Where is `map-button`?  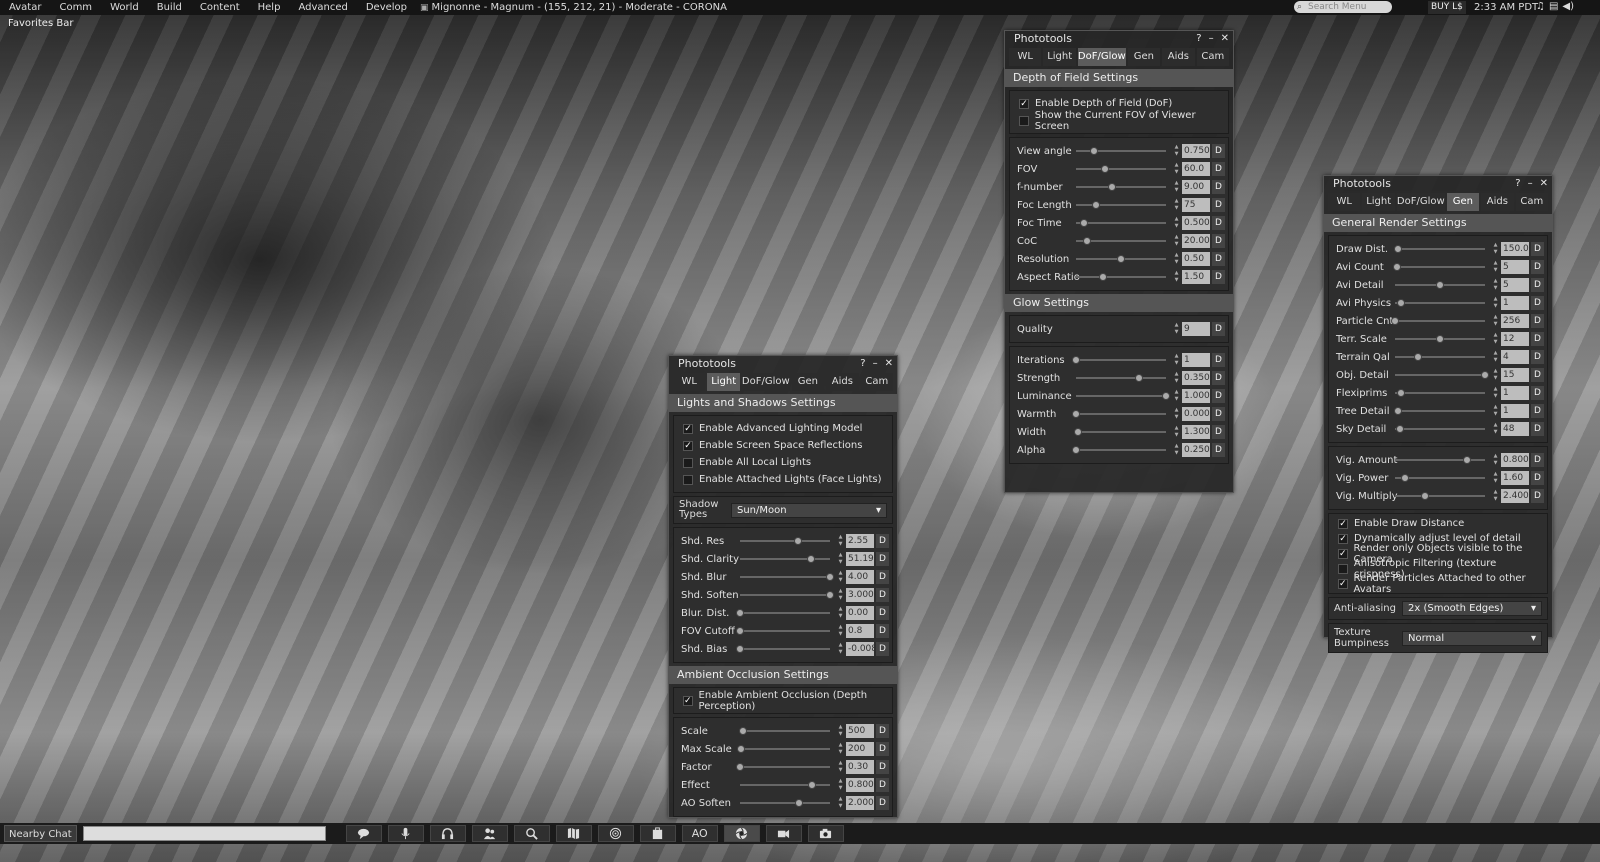 map-button is located at coordinates (573, 833).